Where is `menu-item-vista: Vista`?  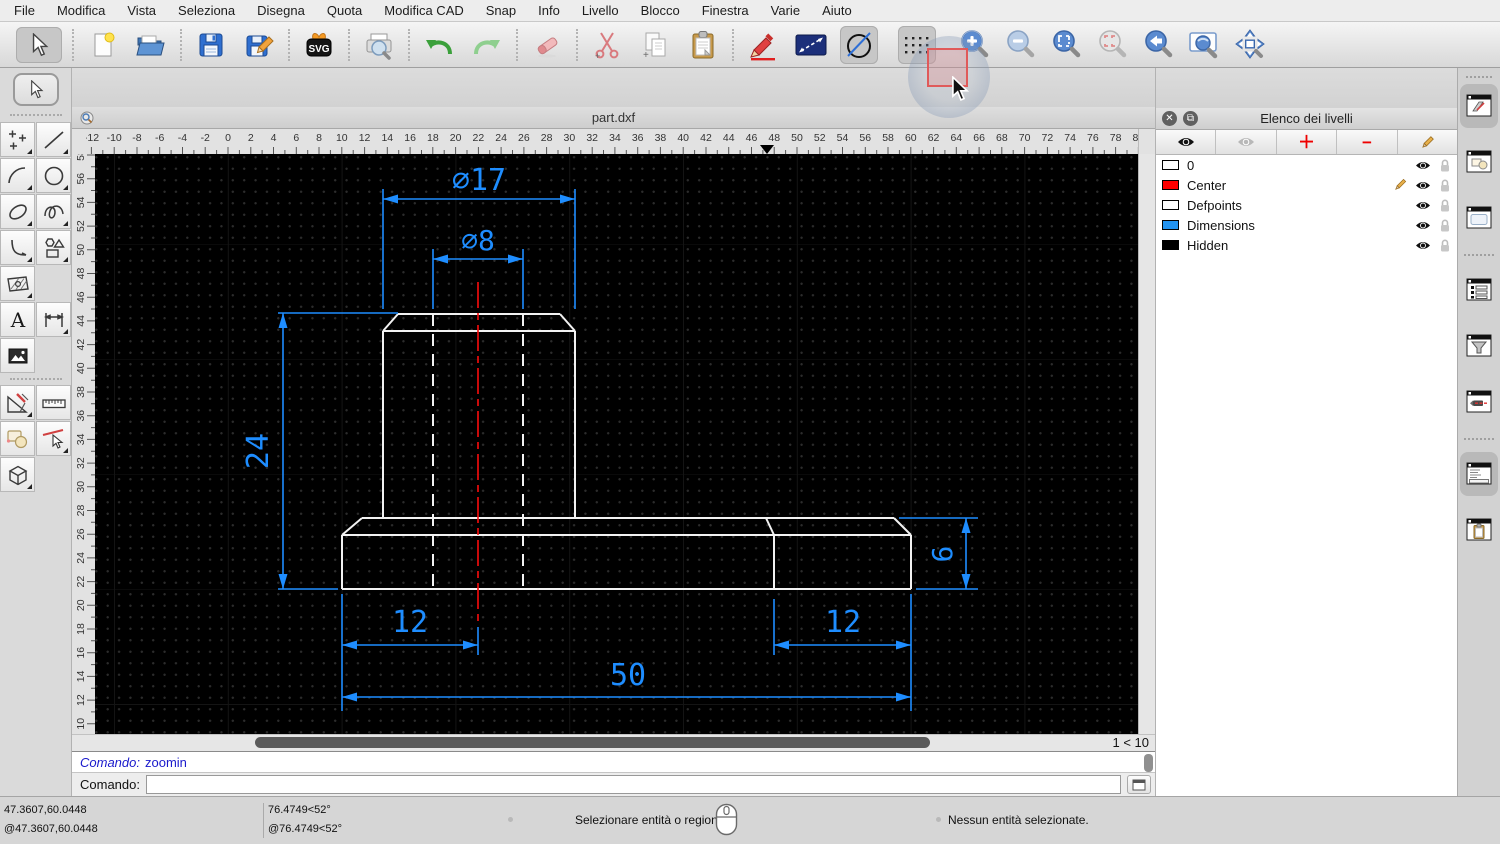 menu-item-vista: Vista is located at coordinates (141, 10).